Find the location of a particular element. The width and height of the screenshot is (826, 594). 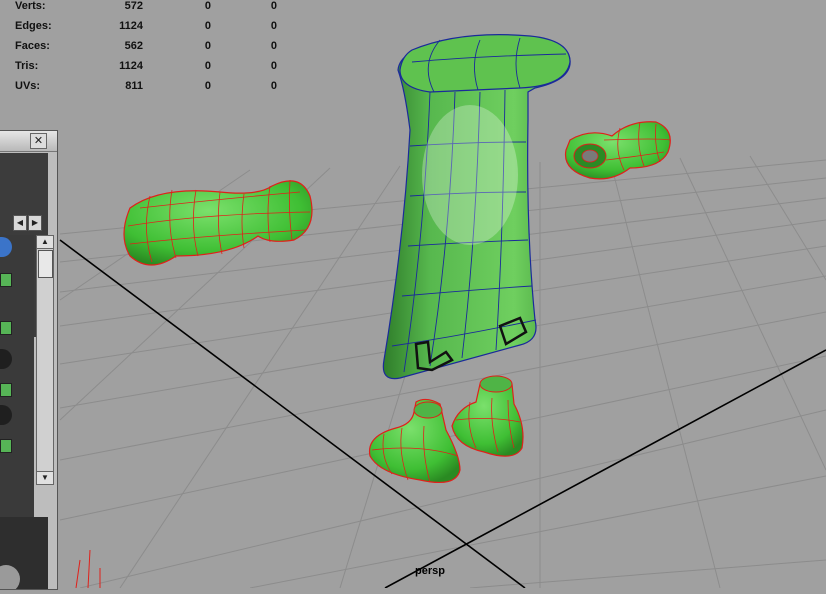

hud-label: Edges: is located at coordinates (33, 26).